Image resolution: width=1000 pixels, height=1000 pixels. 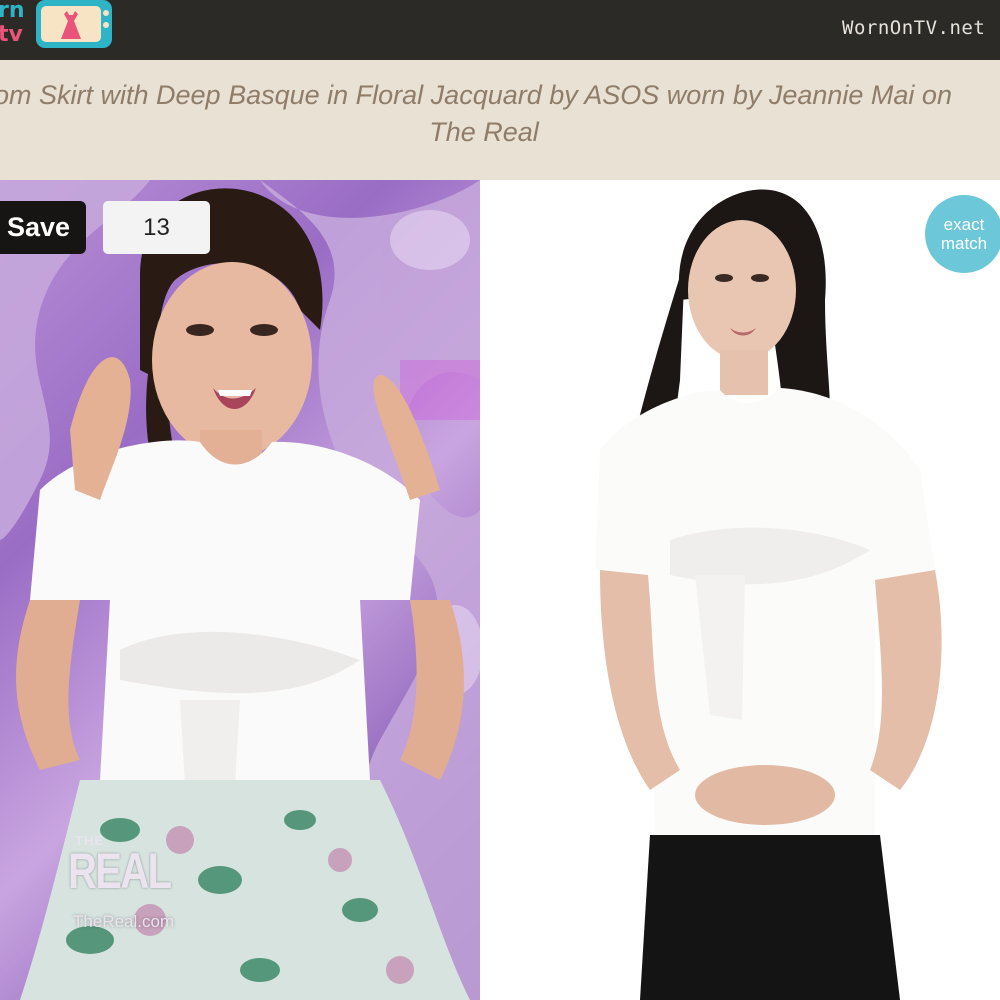 What do you see at coordinates (124, 921) in the screenshot?
I see `show-watermark-site: TheReal.com` at bounding box center [124, 921].